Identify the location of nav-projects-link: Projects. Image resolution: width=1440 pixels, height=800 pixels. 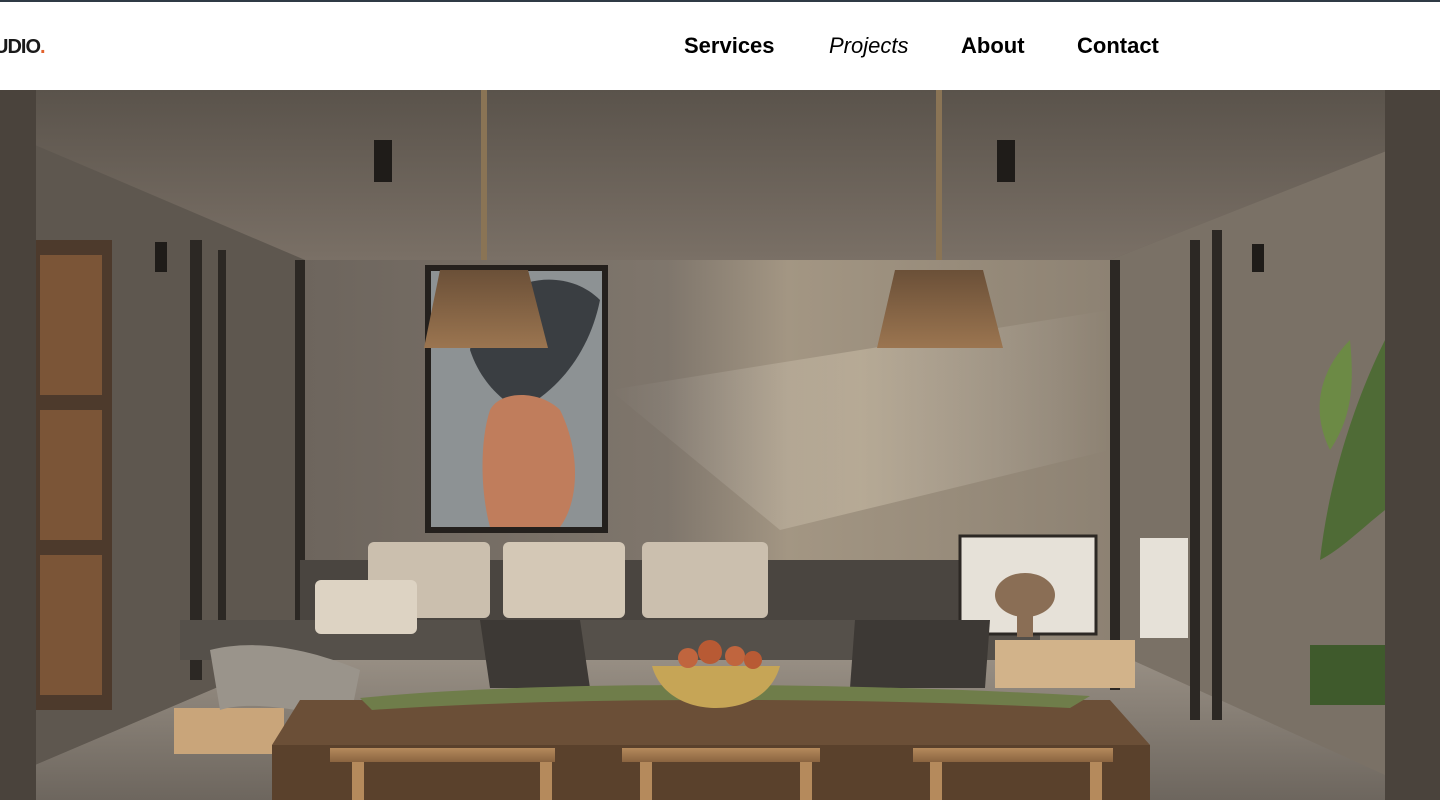
(868, 46).